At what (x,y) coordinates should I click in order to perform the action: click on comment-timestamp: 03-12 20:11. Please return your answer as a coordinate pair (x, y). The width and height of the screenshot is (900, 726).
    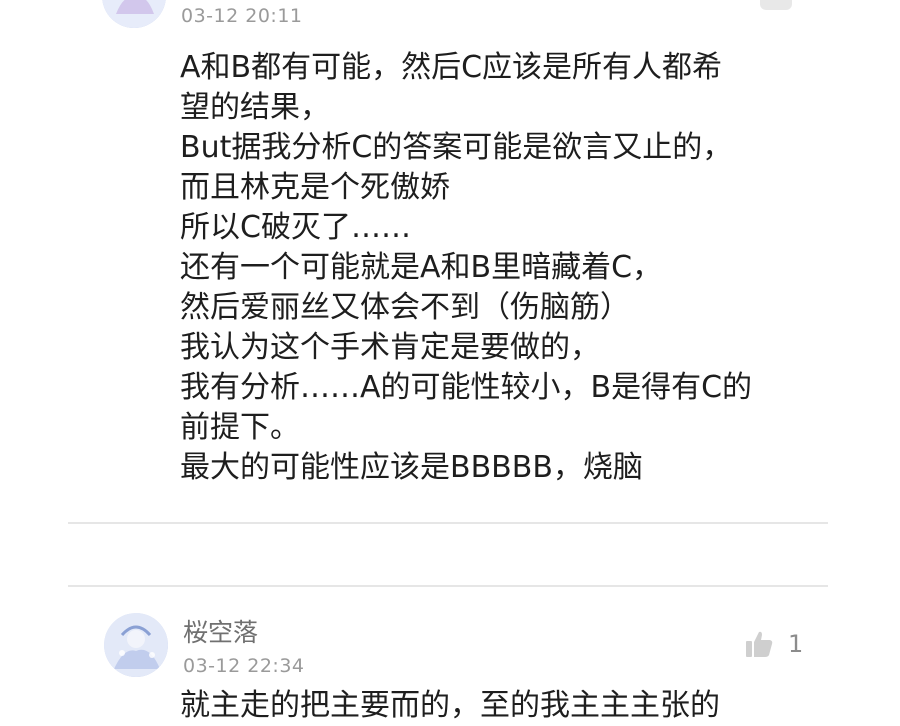
    Looking at the image, I should click on (242, 16).